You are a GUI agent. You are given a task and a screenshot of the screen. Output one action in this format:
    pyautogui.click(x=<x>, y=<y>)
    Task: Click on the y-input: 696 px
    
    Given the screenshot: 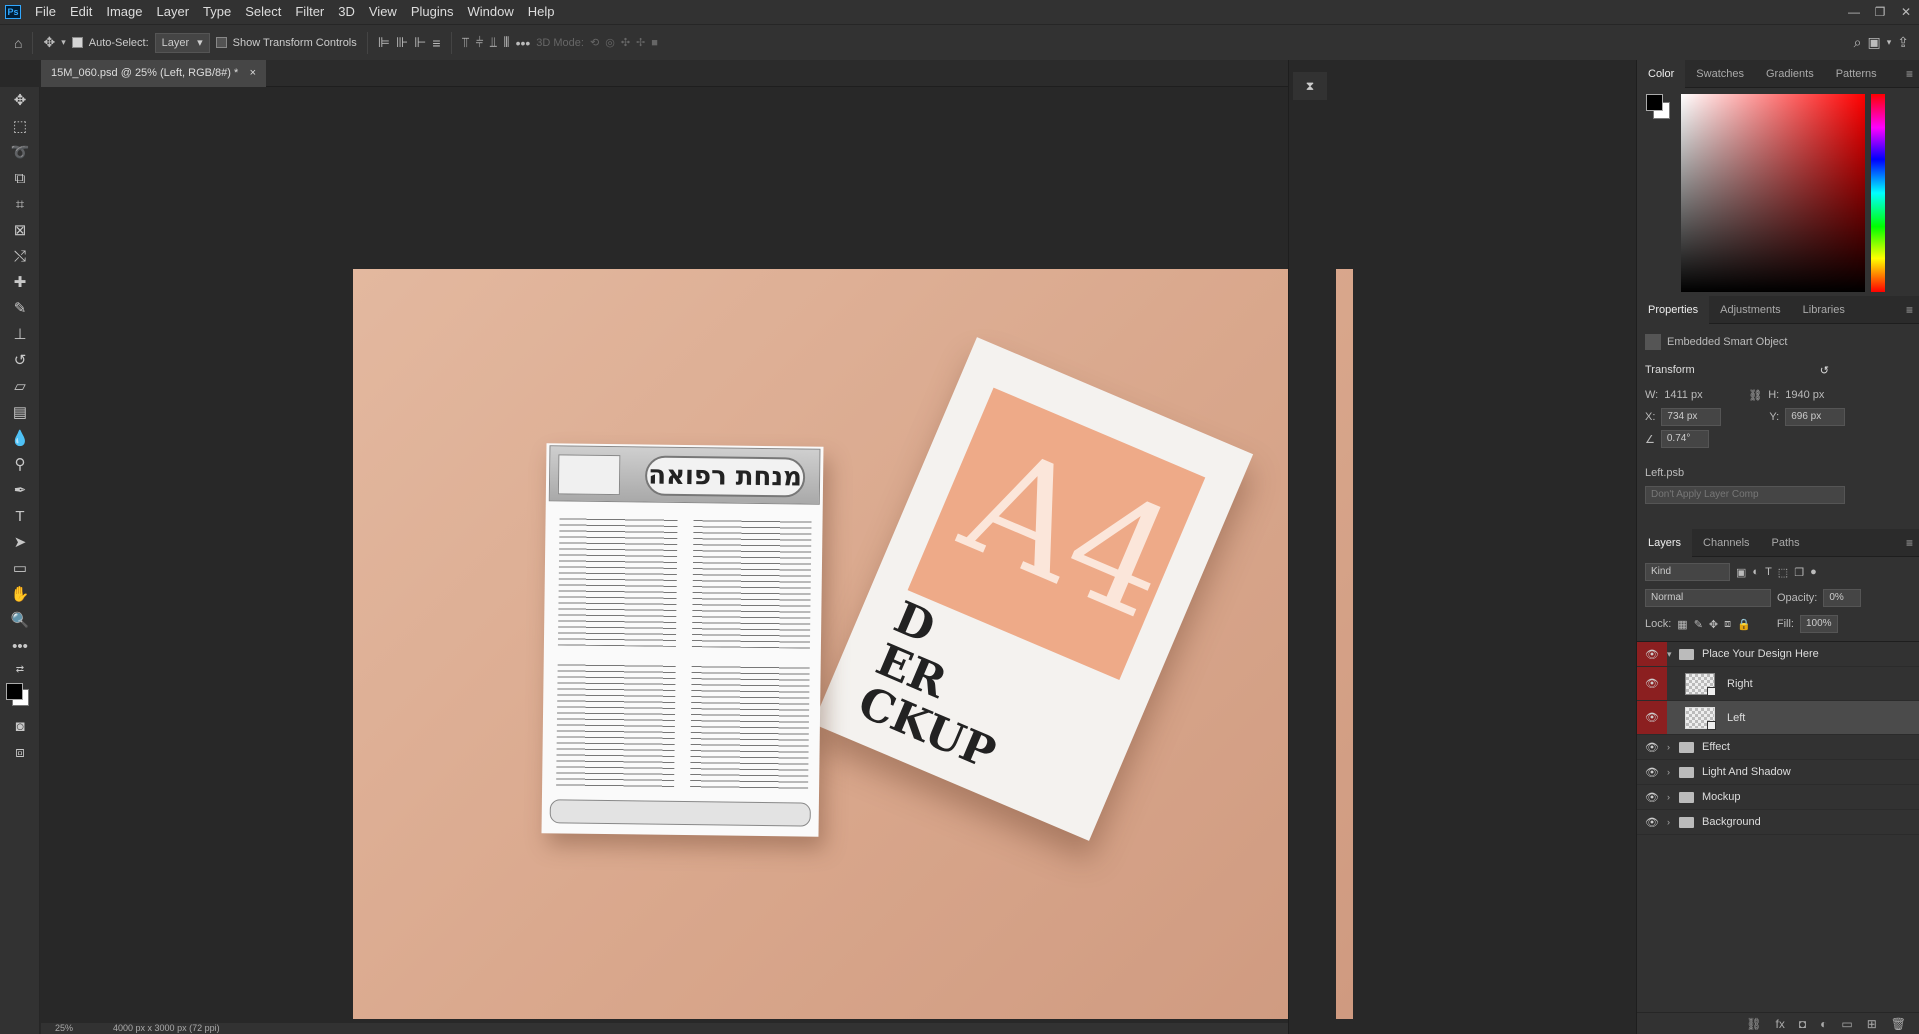 What is the action you would take?
    pyautogui.click(x=1815, y=417)
    